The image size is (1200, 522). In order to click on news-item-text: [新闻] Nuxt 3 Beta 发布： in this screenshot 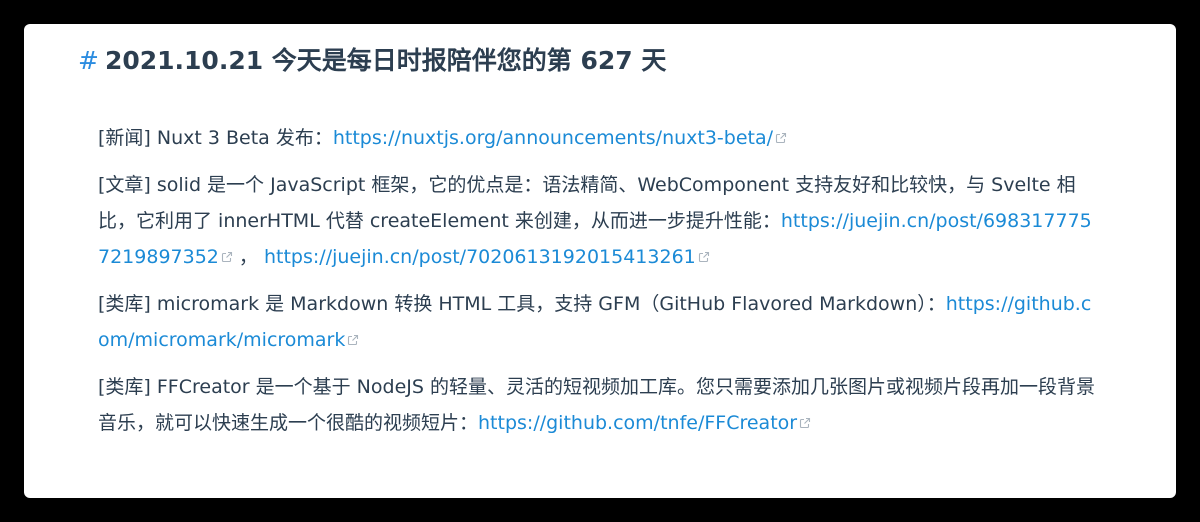, I will do `click(215, 138)`.